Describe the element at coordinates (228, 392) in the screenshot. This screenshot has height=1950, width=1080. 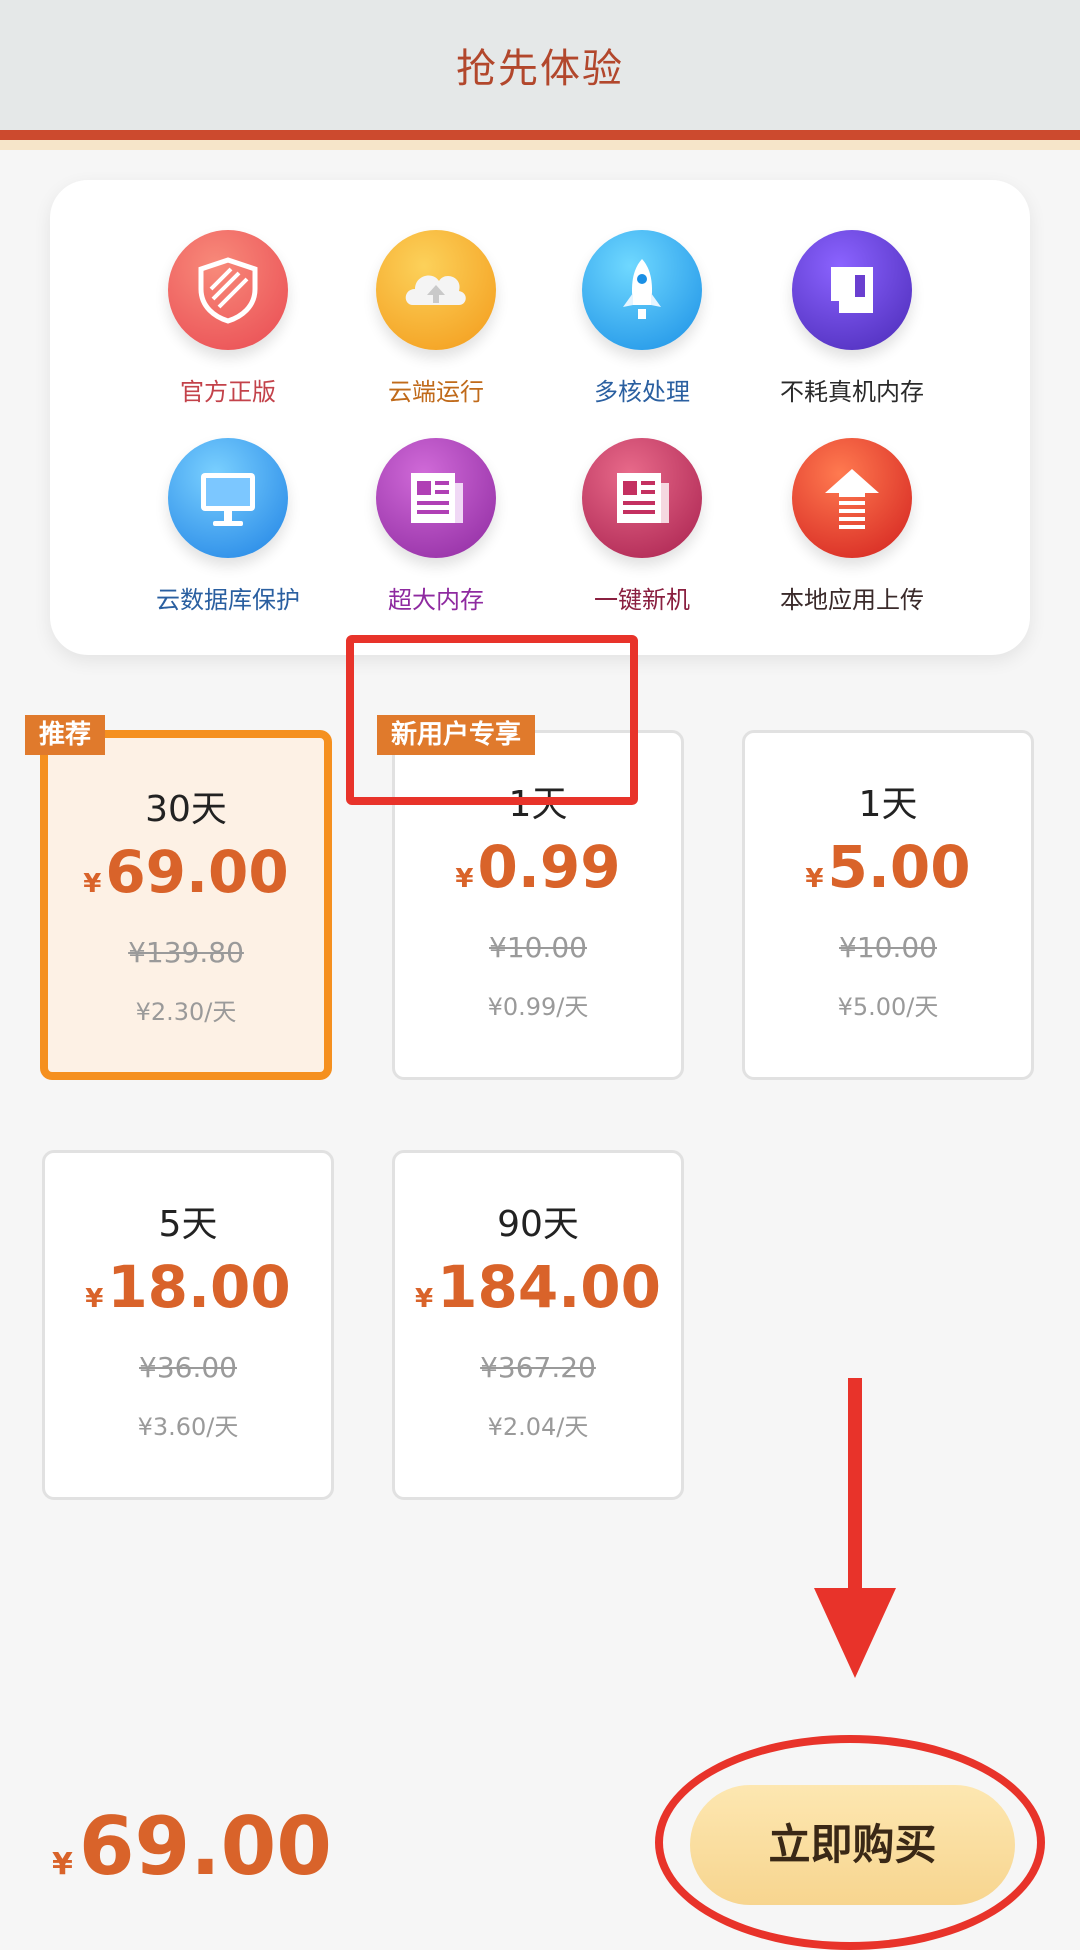
I see `feature-label: 官方正版` at that location.